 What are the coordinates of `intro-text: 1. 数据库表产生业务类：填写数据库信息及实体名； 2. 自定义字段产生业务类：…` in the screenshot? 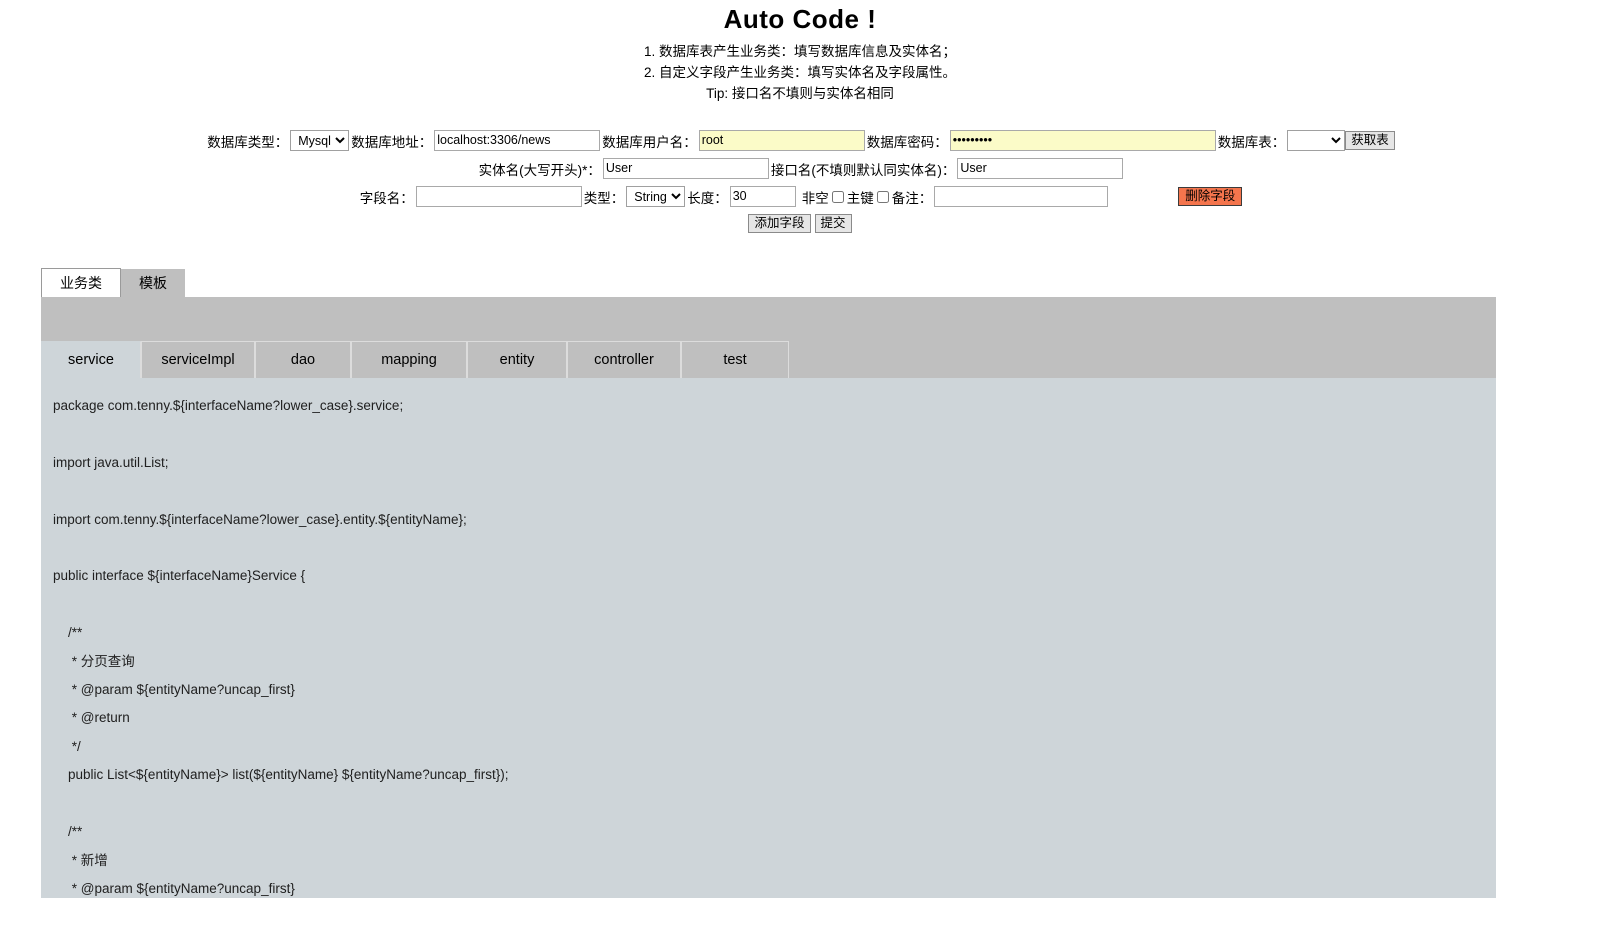 It's located at (800, 72).